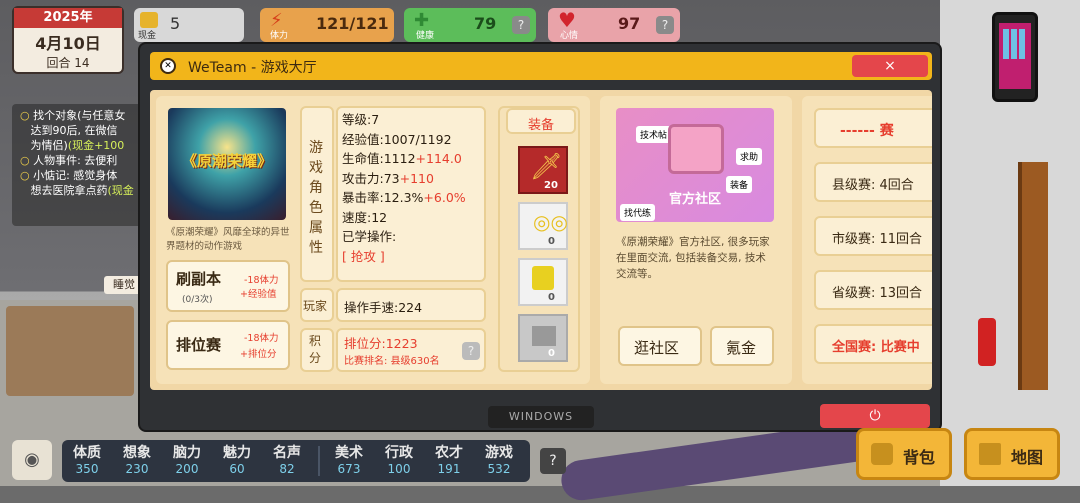  Describe the element at coordinates (261, 338) in the screenshot. I see `ranked-effect: -18体力` at that location.